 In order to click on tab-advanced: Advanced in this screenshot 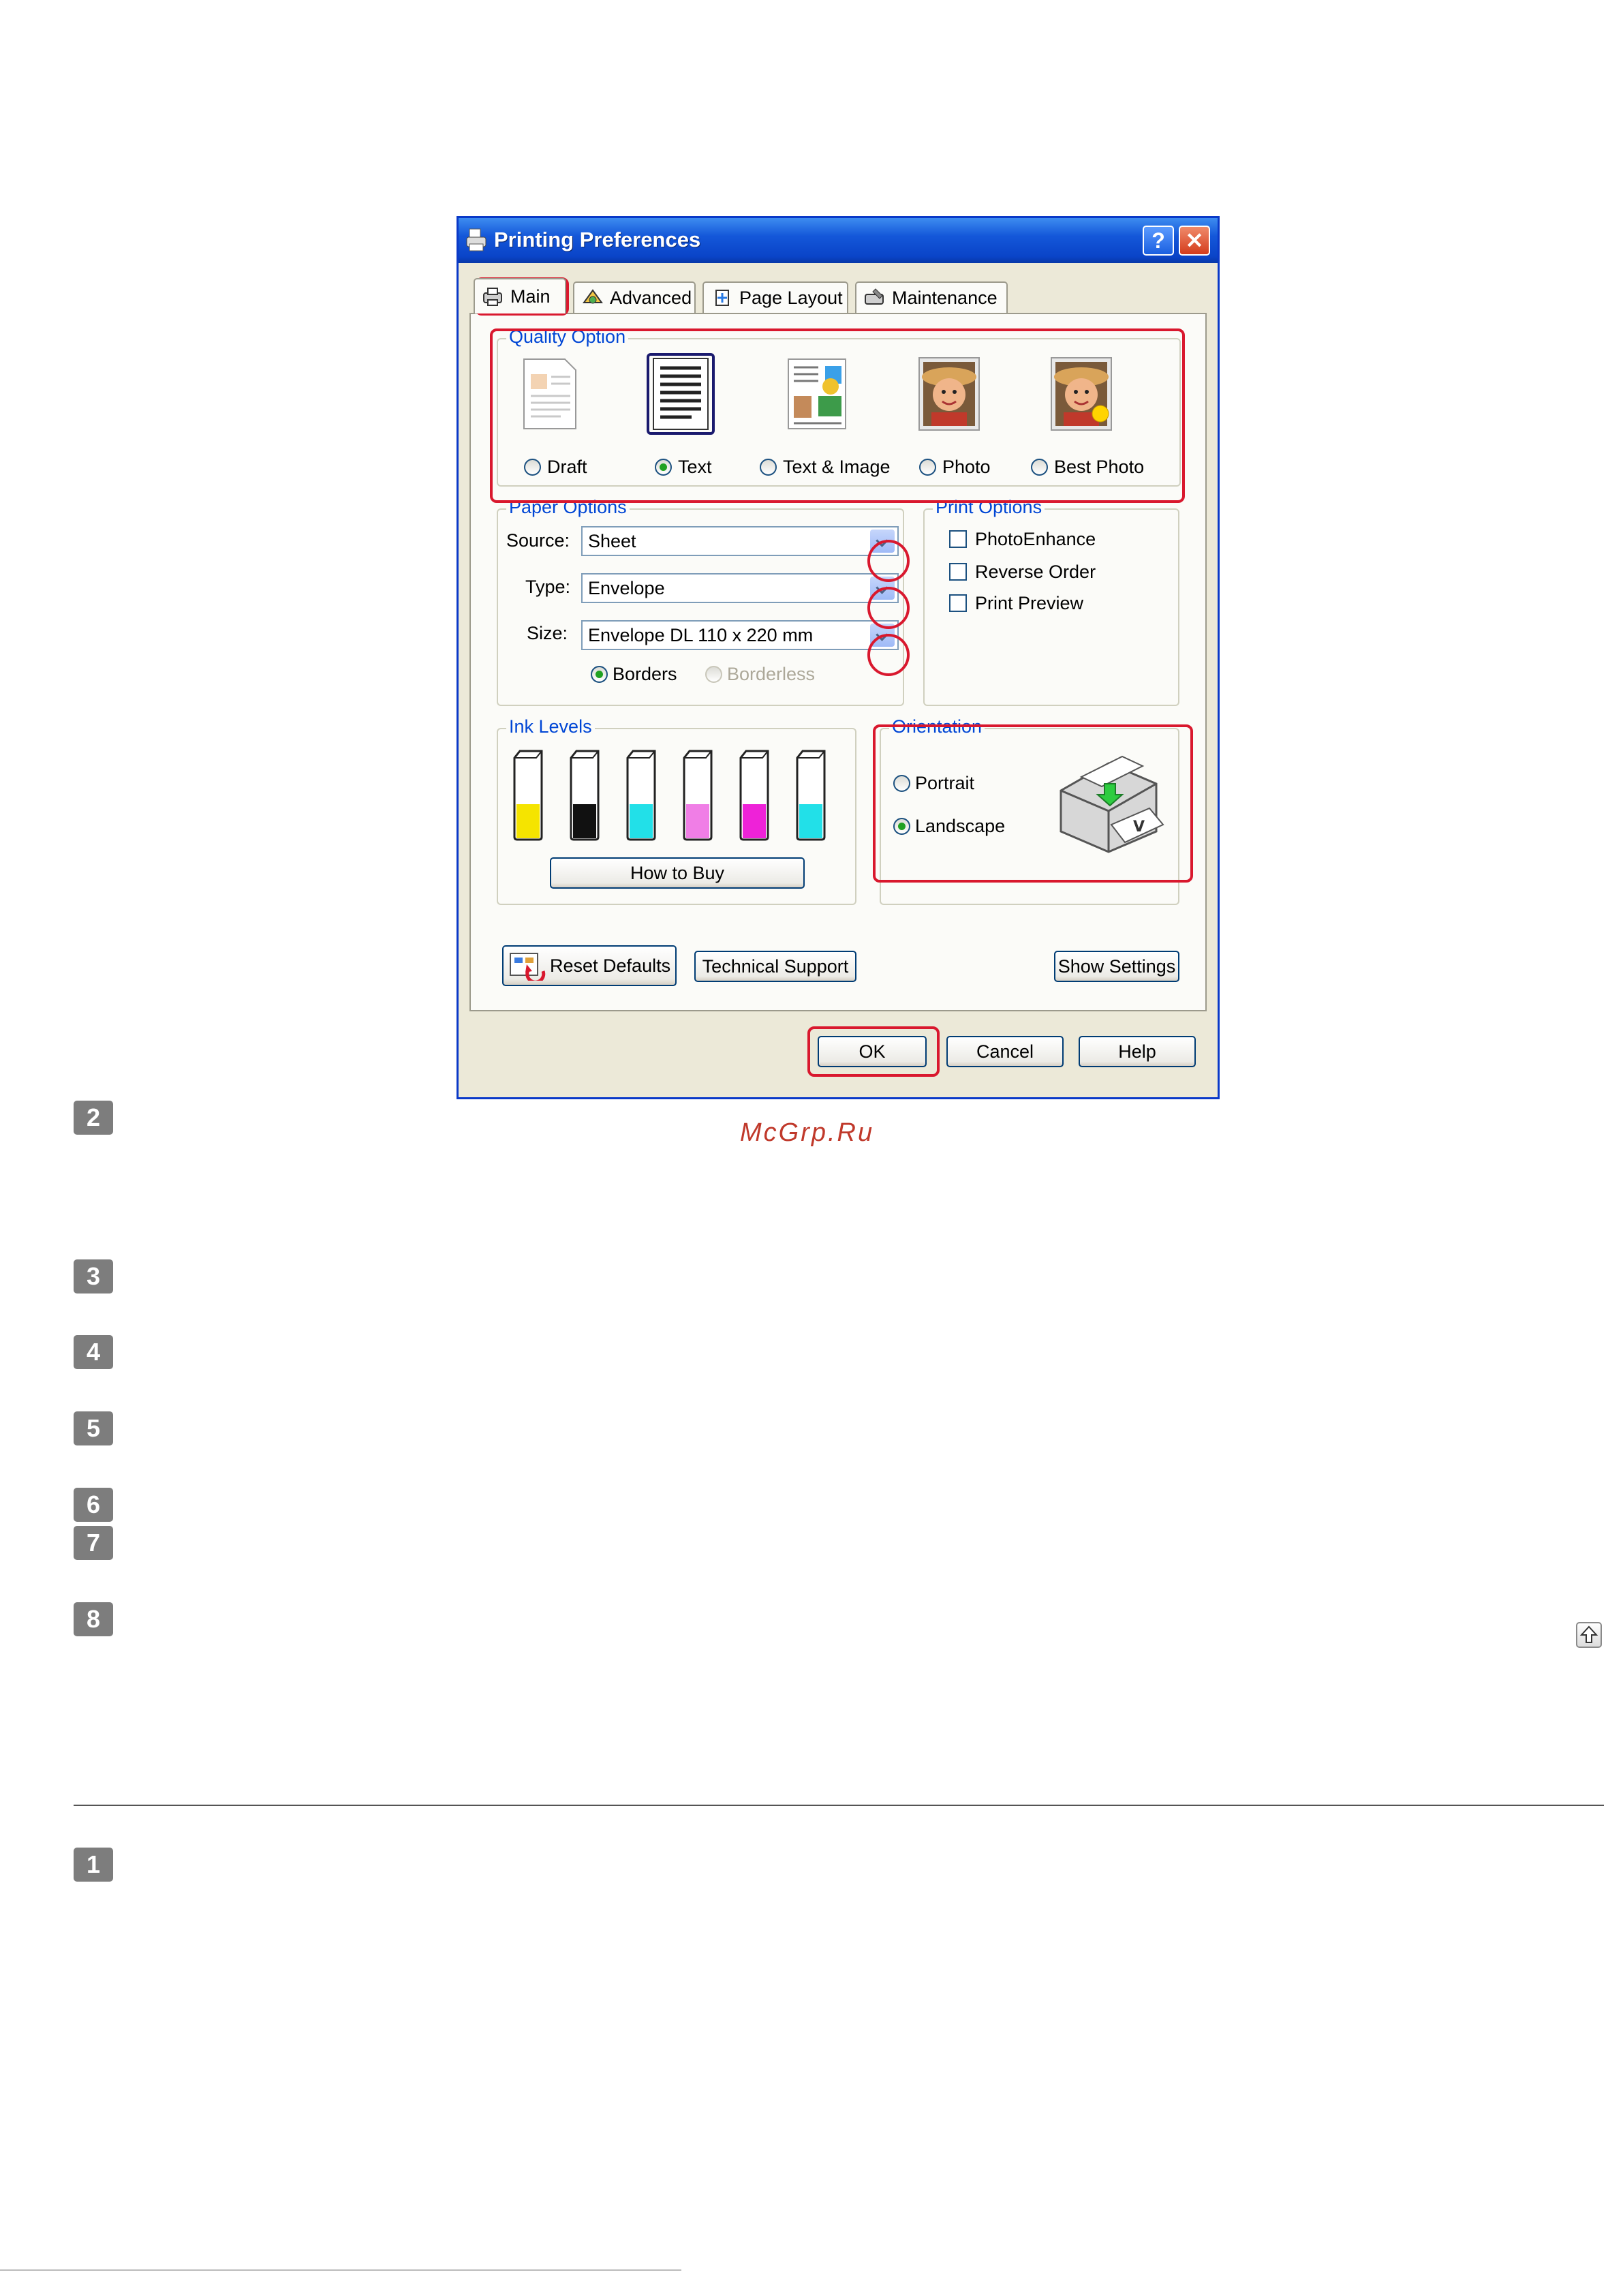, I will do `click(634, 297)`.